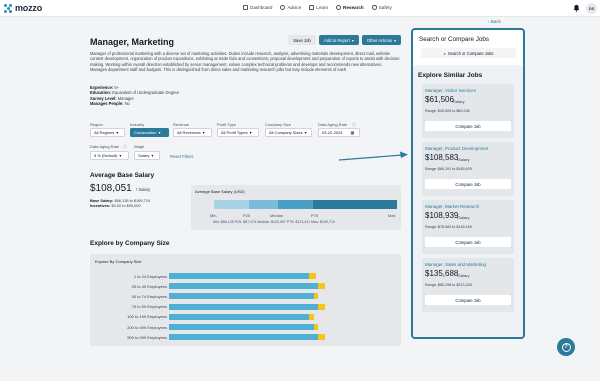  What do you see at coordinates (566, 347) in the screenshot?
I see `help-button: ?` at bounding box center [566, 347].